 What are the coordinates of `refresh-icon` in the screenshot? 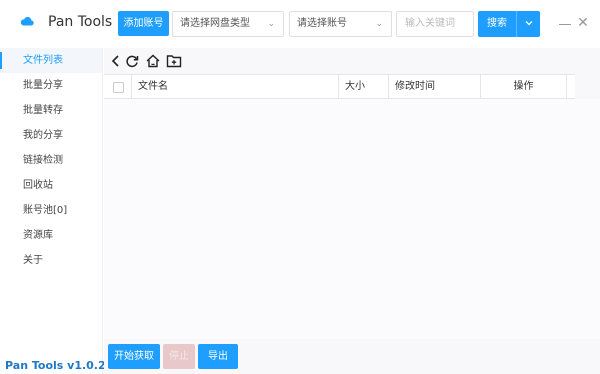 It's located at (132, 61).